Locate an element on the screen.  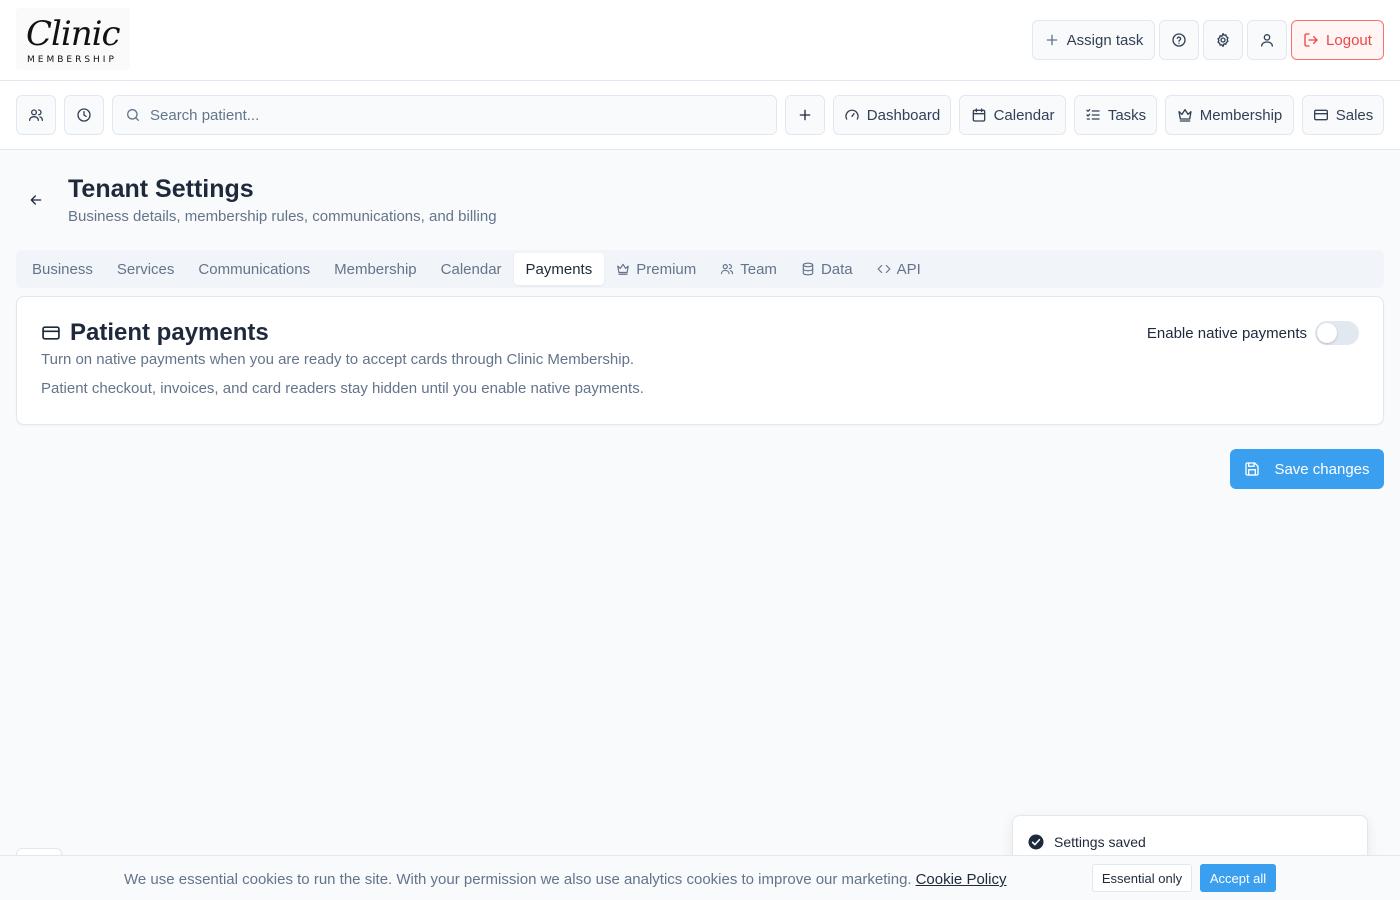
tab-business-label: Business is located at coordinates (62, 269).